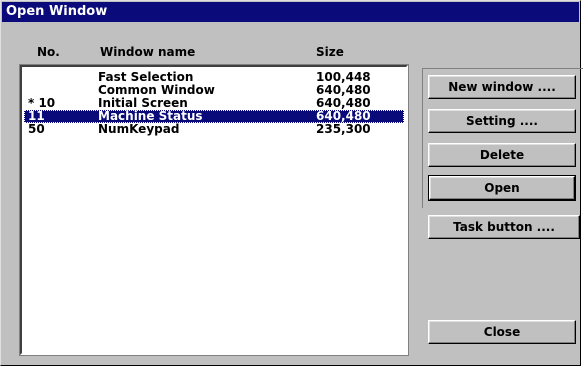 Image resolution: width=583 pixels, height=368 pixels. What do you see at coordinates (290, 12) in the screenshot?
I see `window-title: Open Window` at bounding box center [290, 12].